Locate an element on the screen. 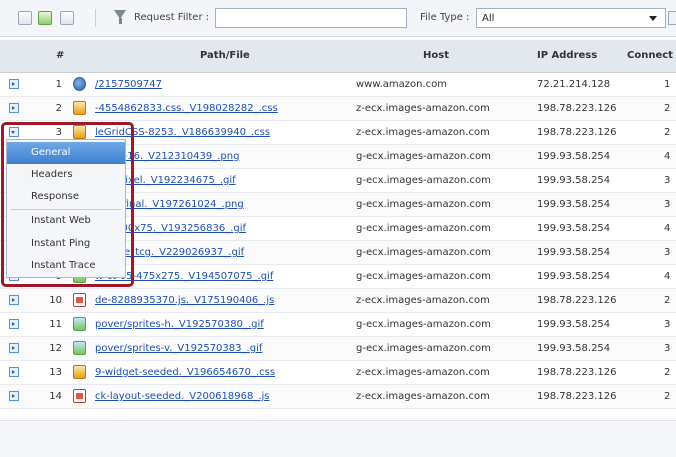  footer-strip is located at coordinates (338, 438).